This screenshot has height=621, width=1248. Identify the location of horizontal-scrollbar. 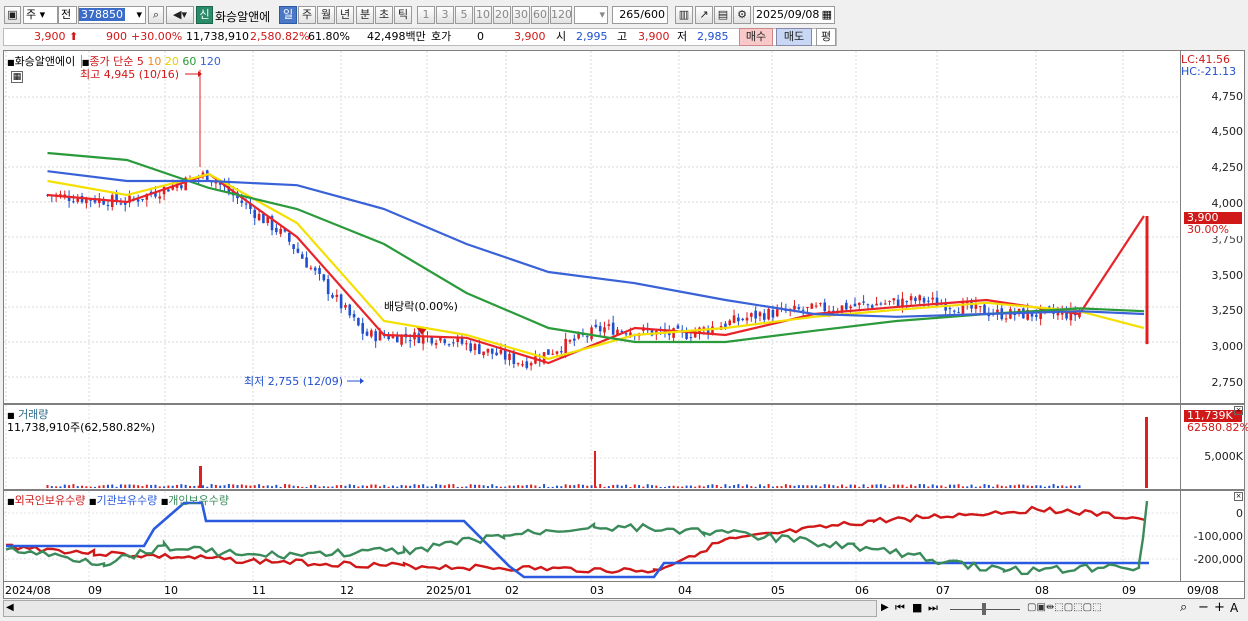
(440, 608).